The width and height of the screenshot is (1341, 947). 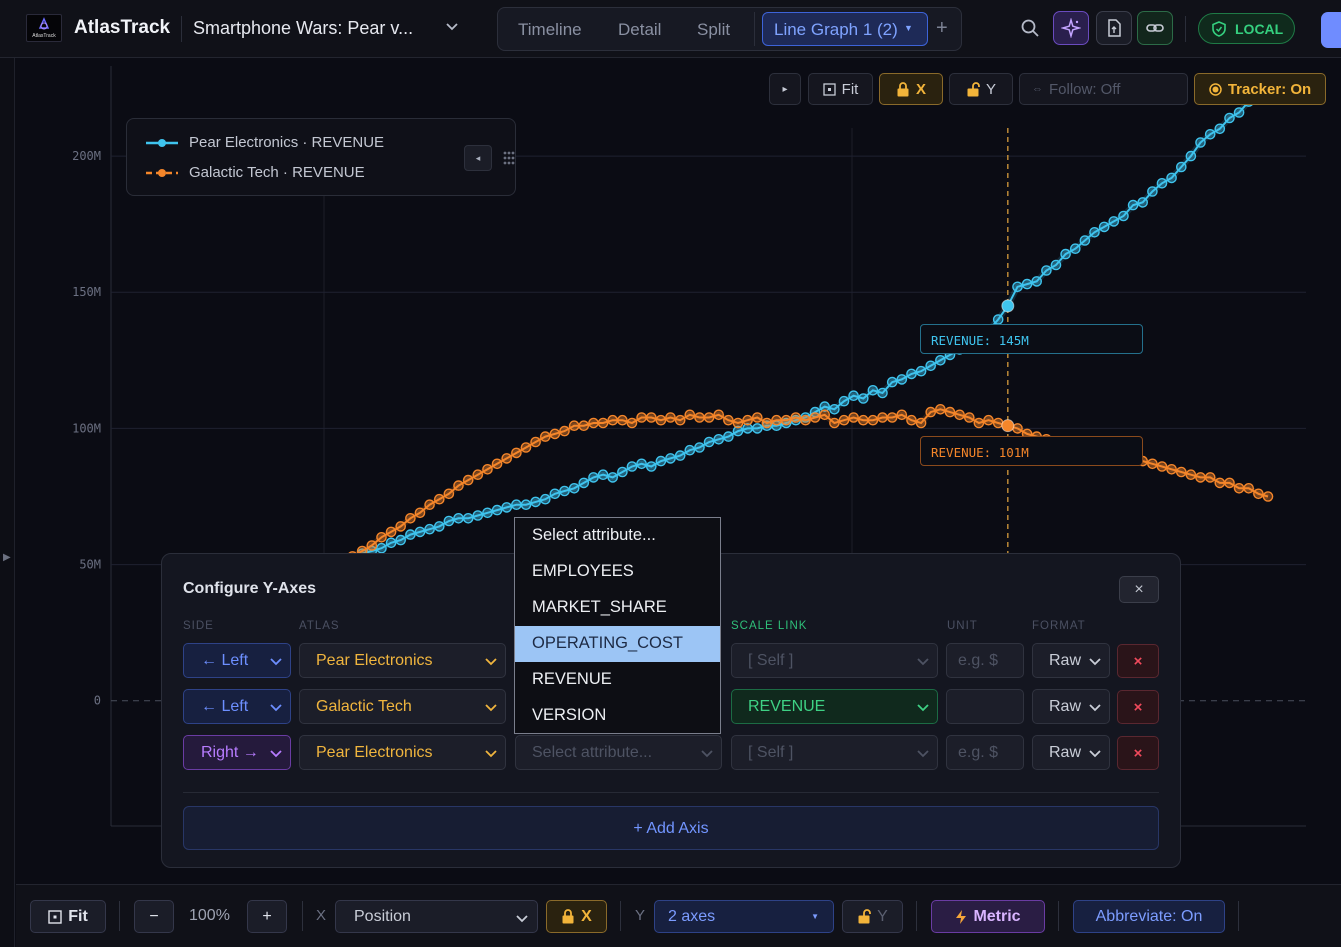 What do you see at coordinates (785, 89) in the screenshot?
I see `play-button: ▸` at bounding box center [785, 89].